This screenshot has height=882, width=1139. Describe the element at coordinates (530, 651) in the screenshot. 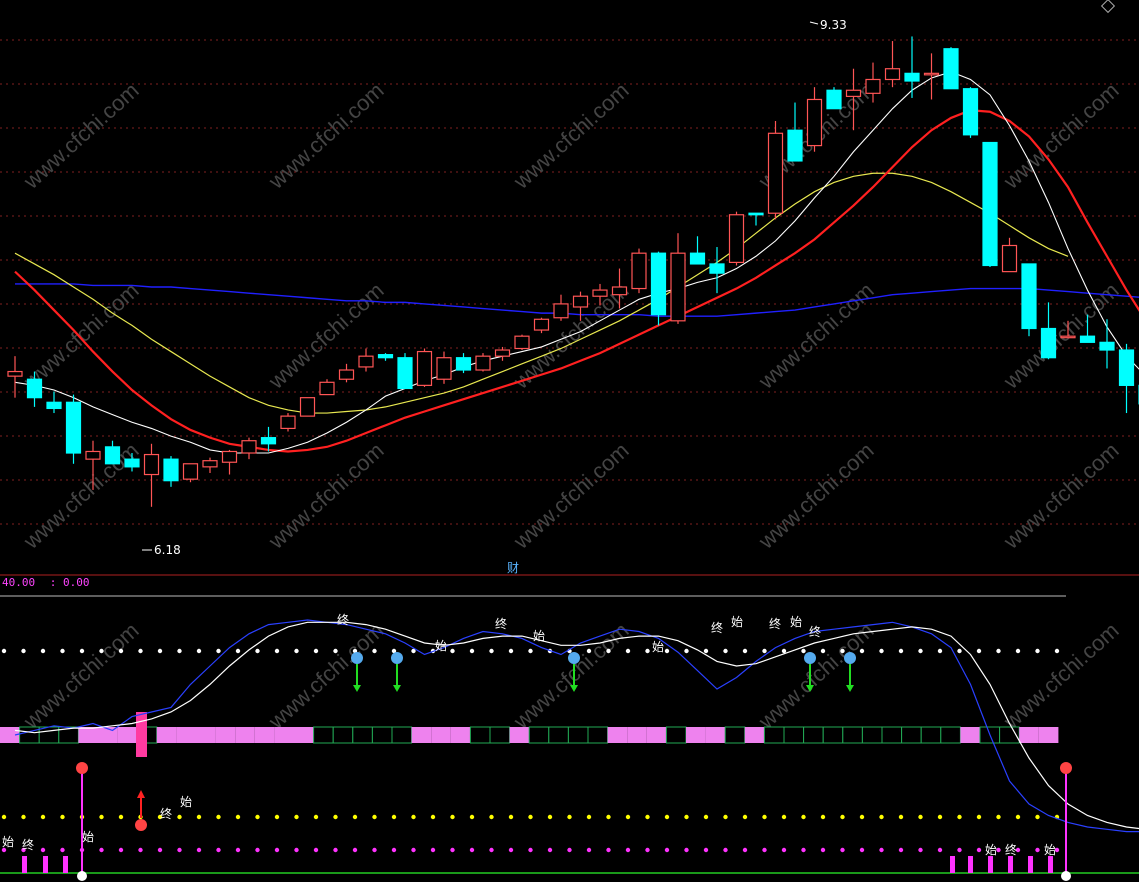

I see `white-dot-row` at that location.